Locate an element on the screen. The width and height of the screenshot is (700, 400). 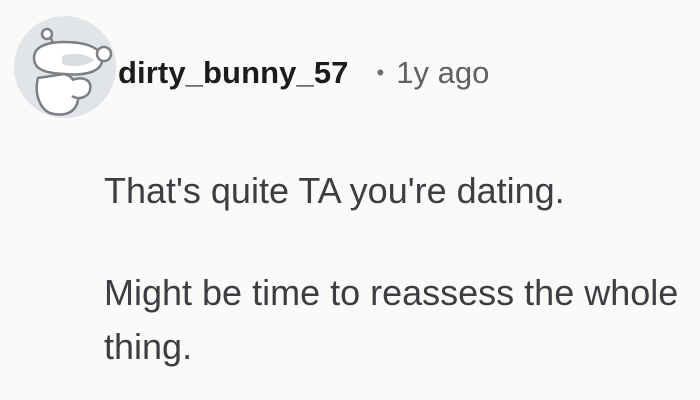
avatar is located at coordinates (65, 67).